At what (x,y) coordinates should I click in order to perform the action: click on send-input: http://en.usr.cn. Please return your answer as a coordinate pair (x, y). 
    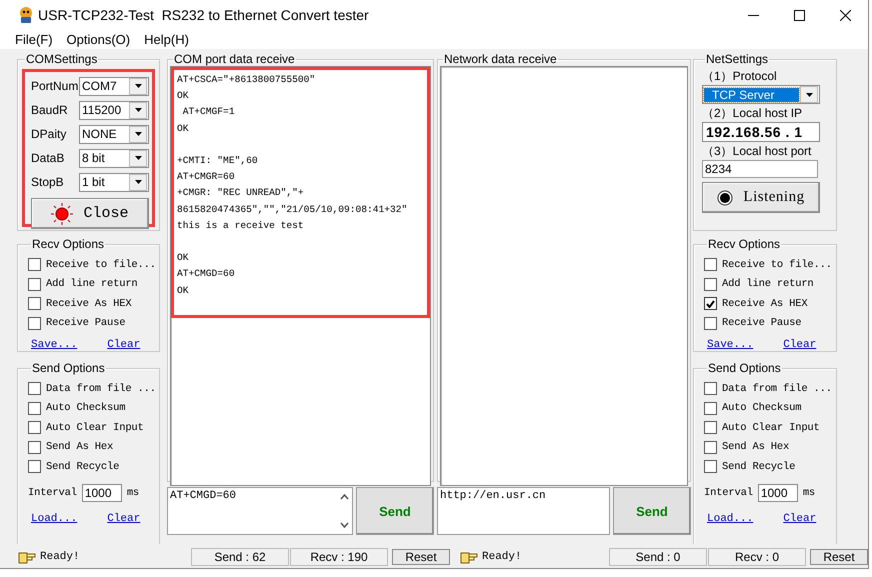
    Looking at the image, I should click on (523, 511).